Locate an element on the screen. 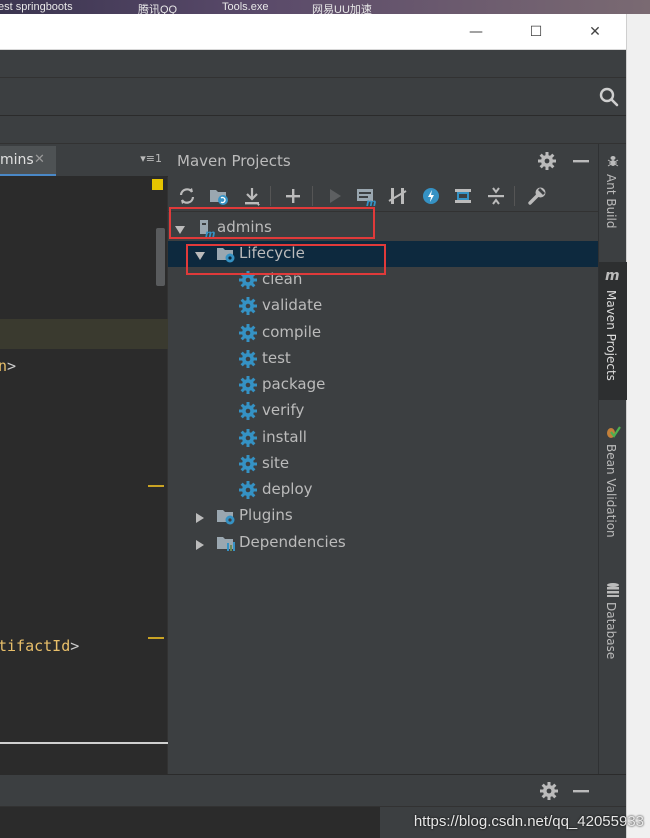  close-button: ✕ is located at coordinates (595, 32).